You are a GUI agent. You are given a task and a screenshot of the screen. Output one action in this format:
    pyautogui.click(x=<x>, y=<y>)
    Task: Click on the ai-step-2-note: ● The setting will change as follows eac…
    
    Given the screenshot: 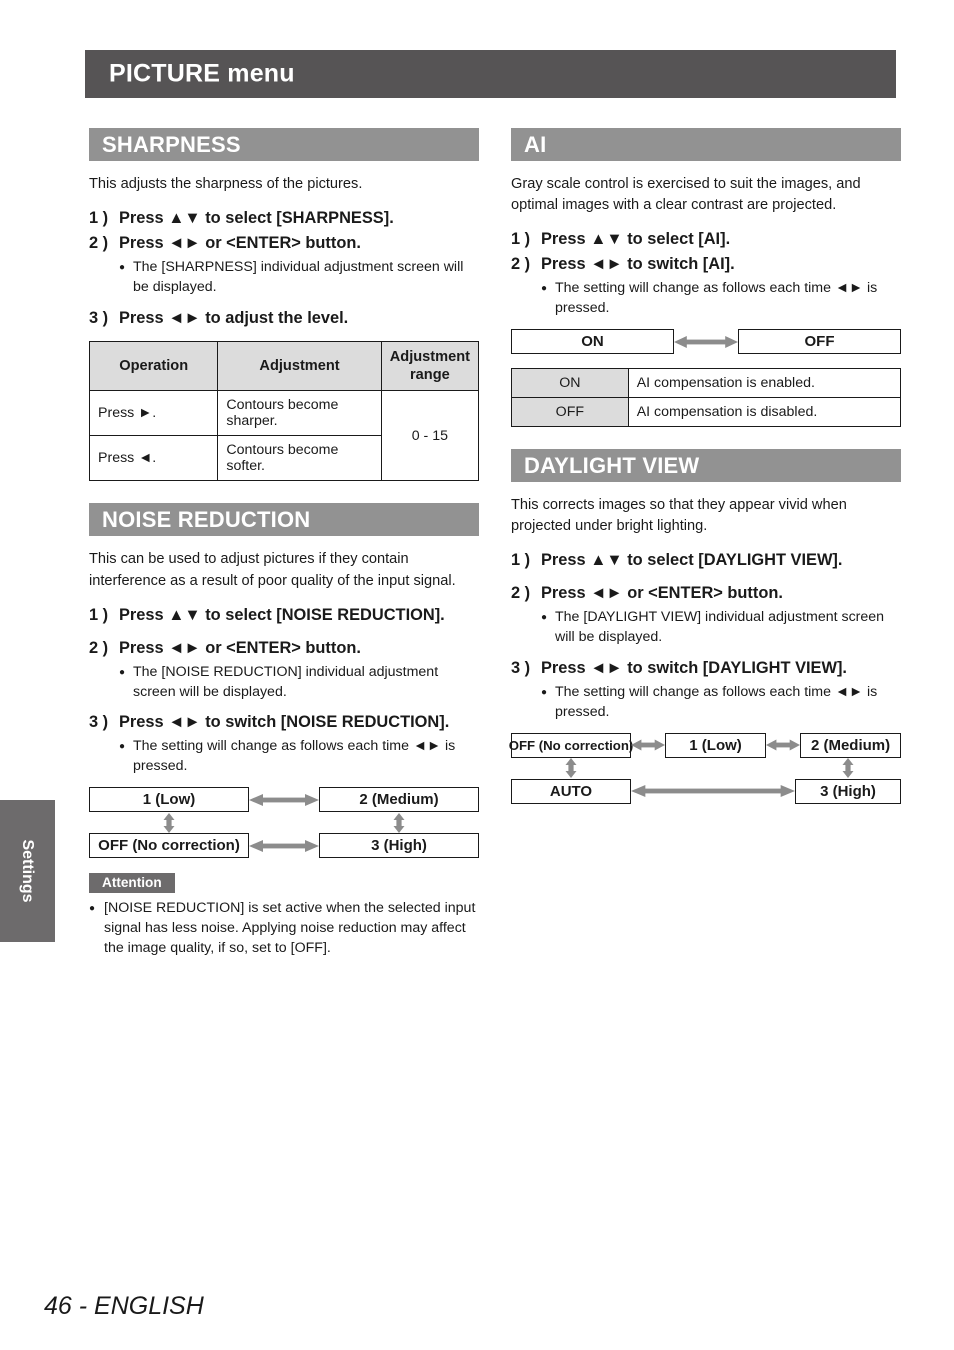 What is the action you would take?
    pyautogui.click(x=721, y=299)
    